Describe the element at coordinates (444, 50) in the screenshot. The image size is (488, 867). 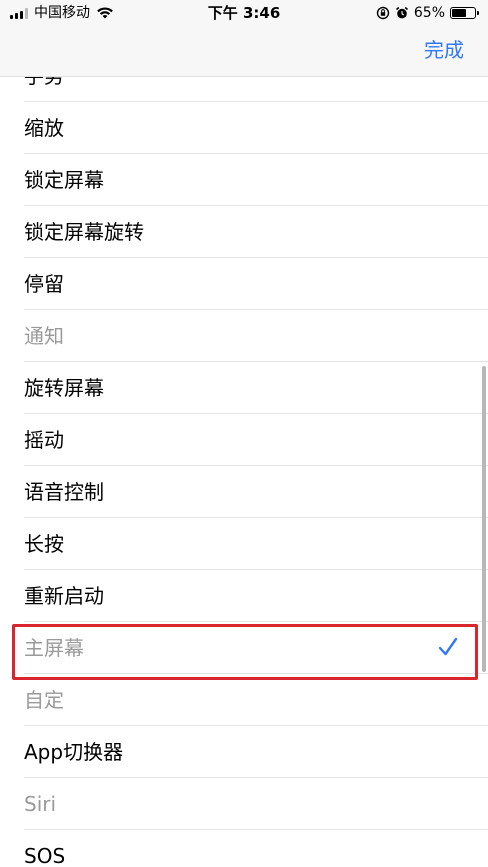
I see `done-button: 完成` at that location.